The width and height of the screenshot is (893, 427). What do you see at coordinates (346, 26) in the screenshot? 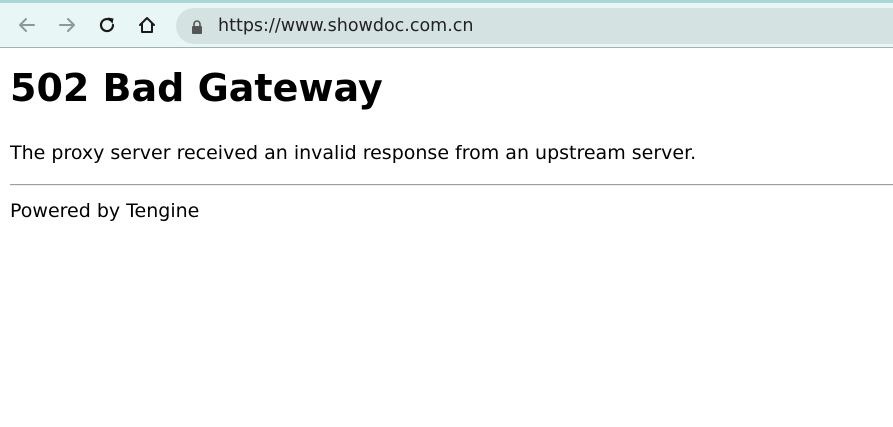
I see `url-text: https://www.showdoc.com.cn` at bounding box center [346, 26].